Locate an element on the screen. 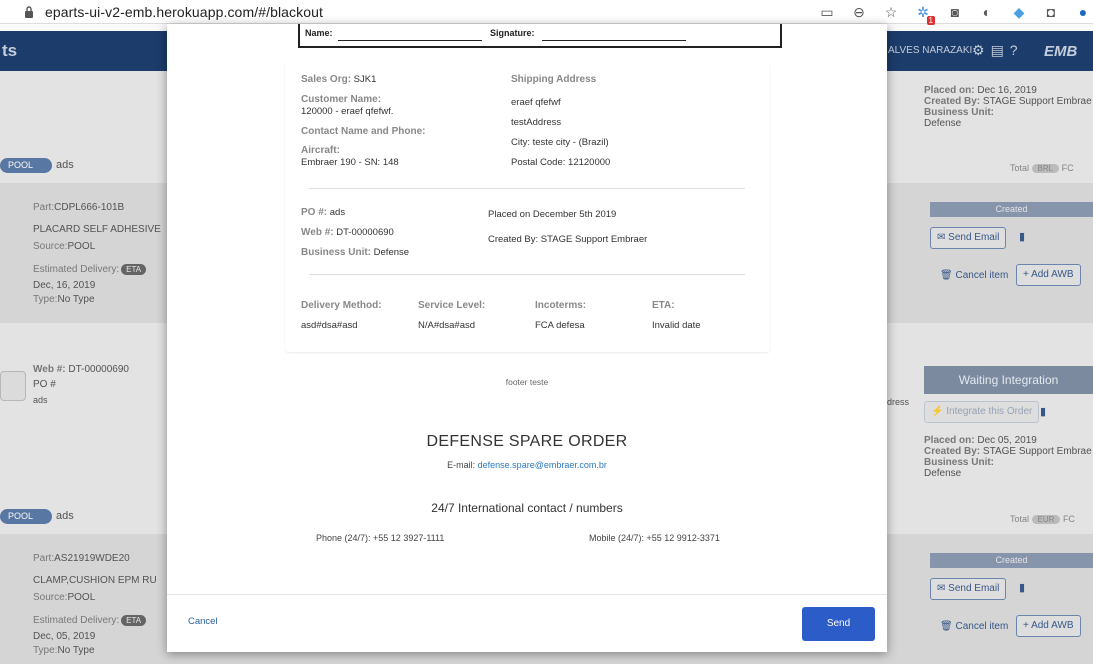 Image resolution: width=1093 pixels, height=664 pixels. zoom-icon: ⊖ is located at coordinates (859, 12).